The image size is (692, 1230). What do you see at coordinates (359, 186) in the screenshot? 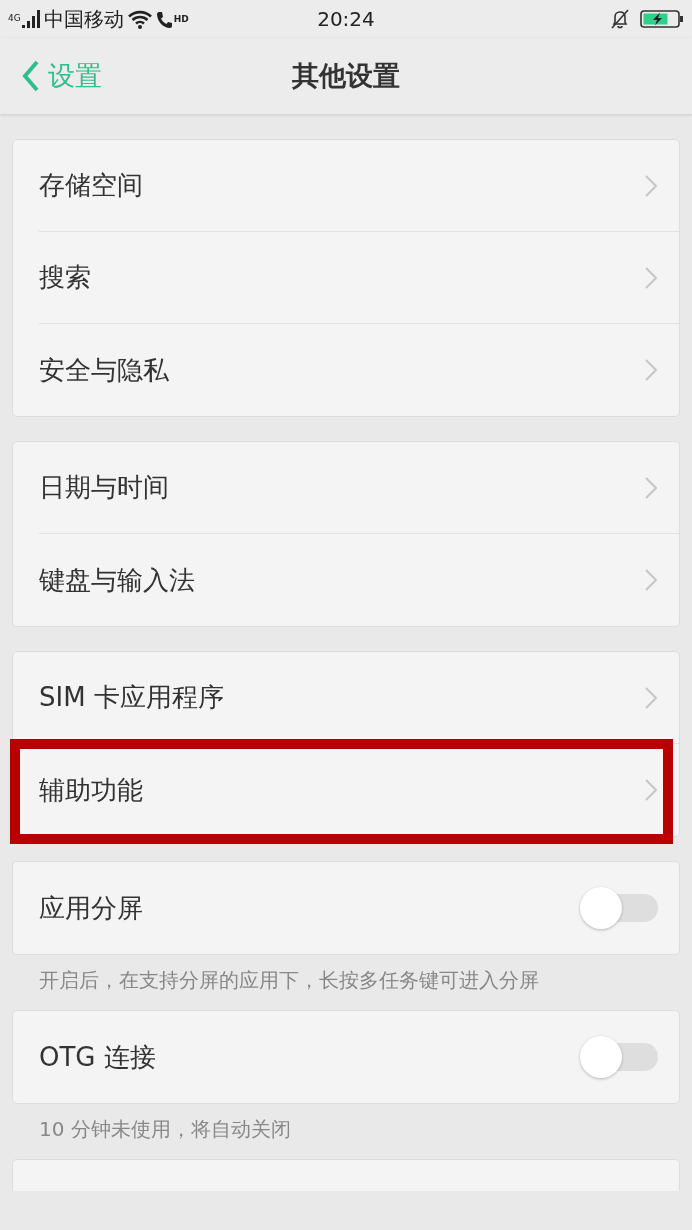
I see `settings-item: 存储空间` at bounding box center [359, 186].